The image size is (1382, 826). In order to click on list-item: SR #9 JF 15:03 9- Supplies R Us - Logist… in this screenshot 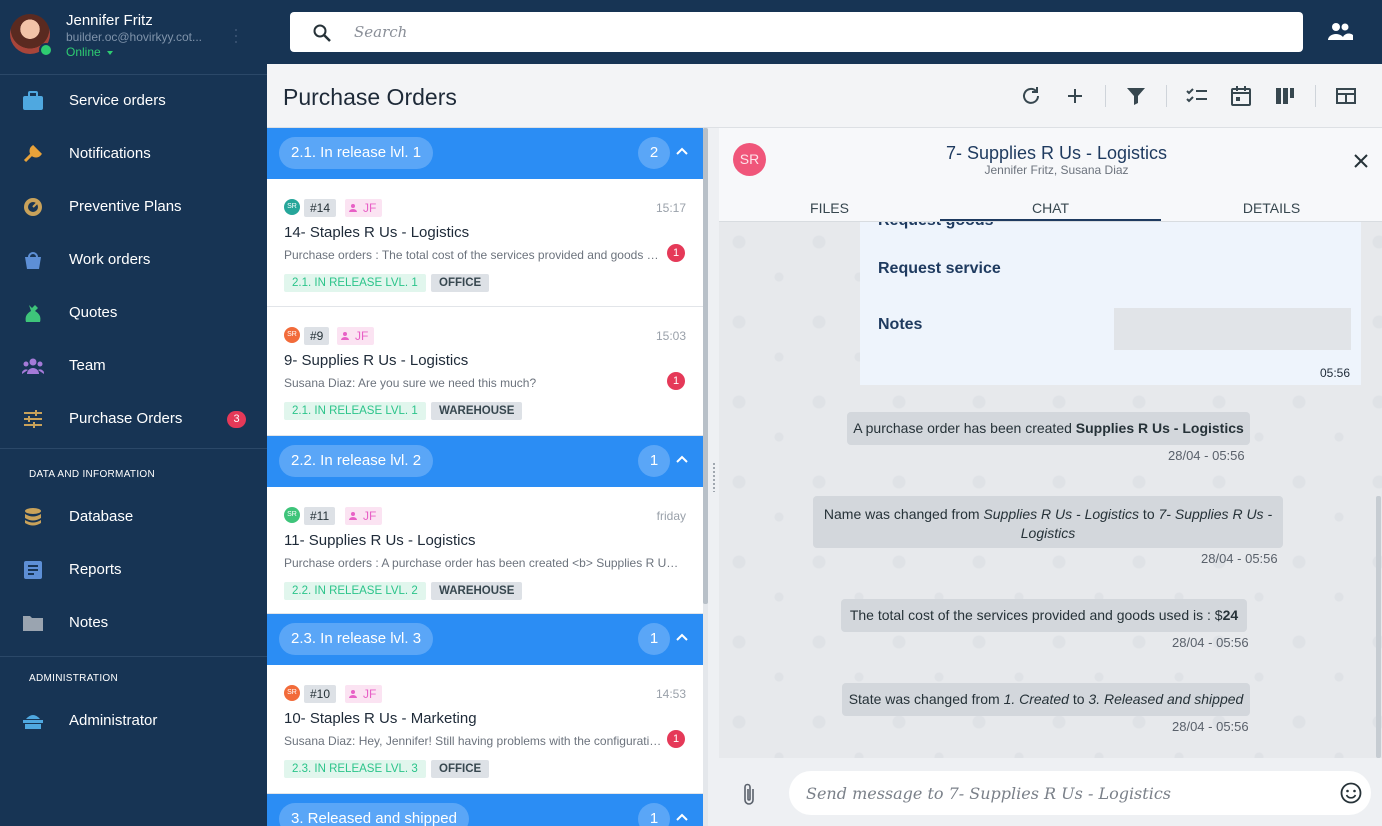, I will do `click(485, 371)`.